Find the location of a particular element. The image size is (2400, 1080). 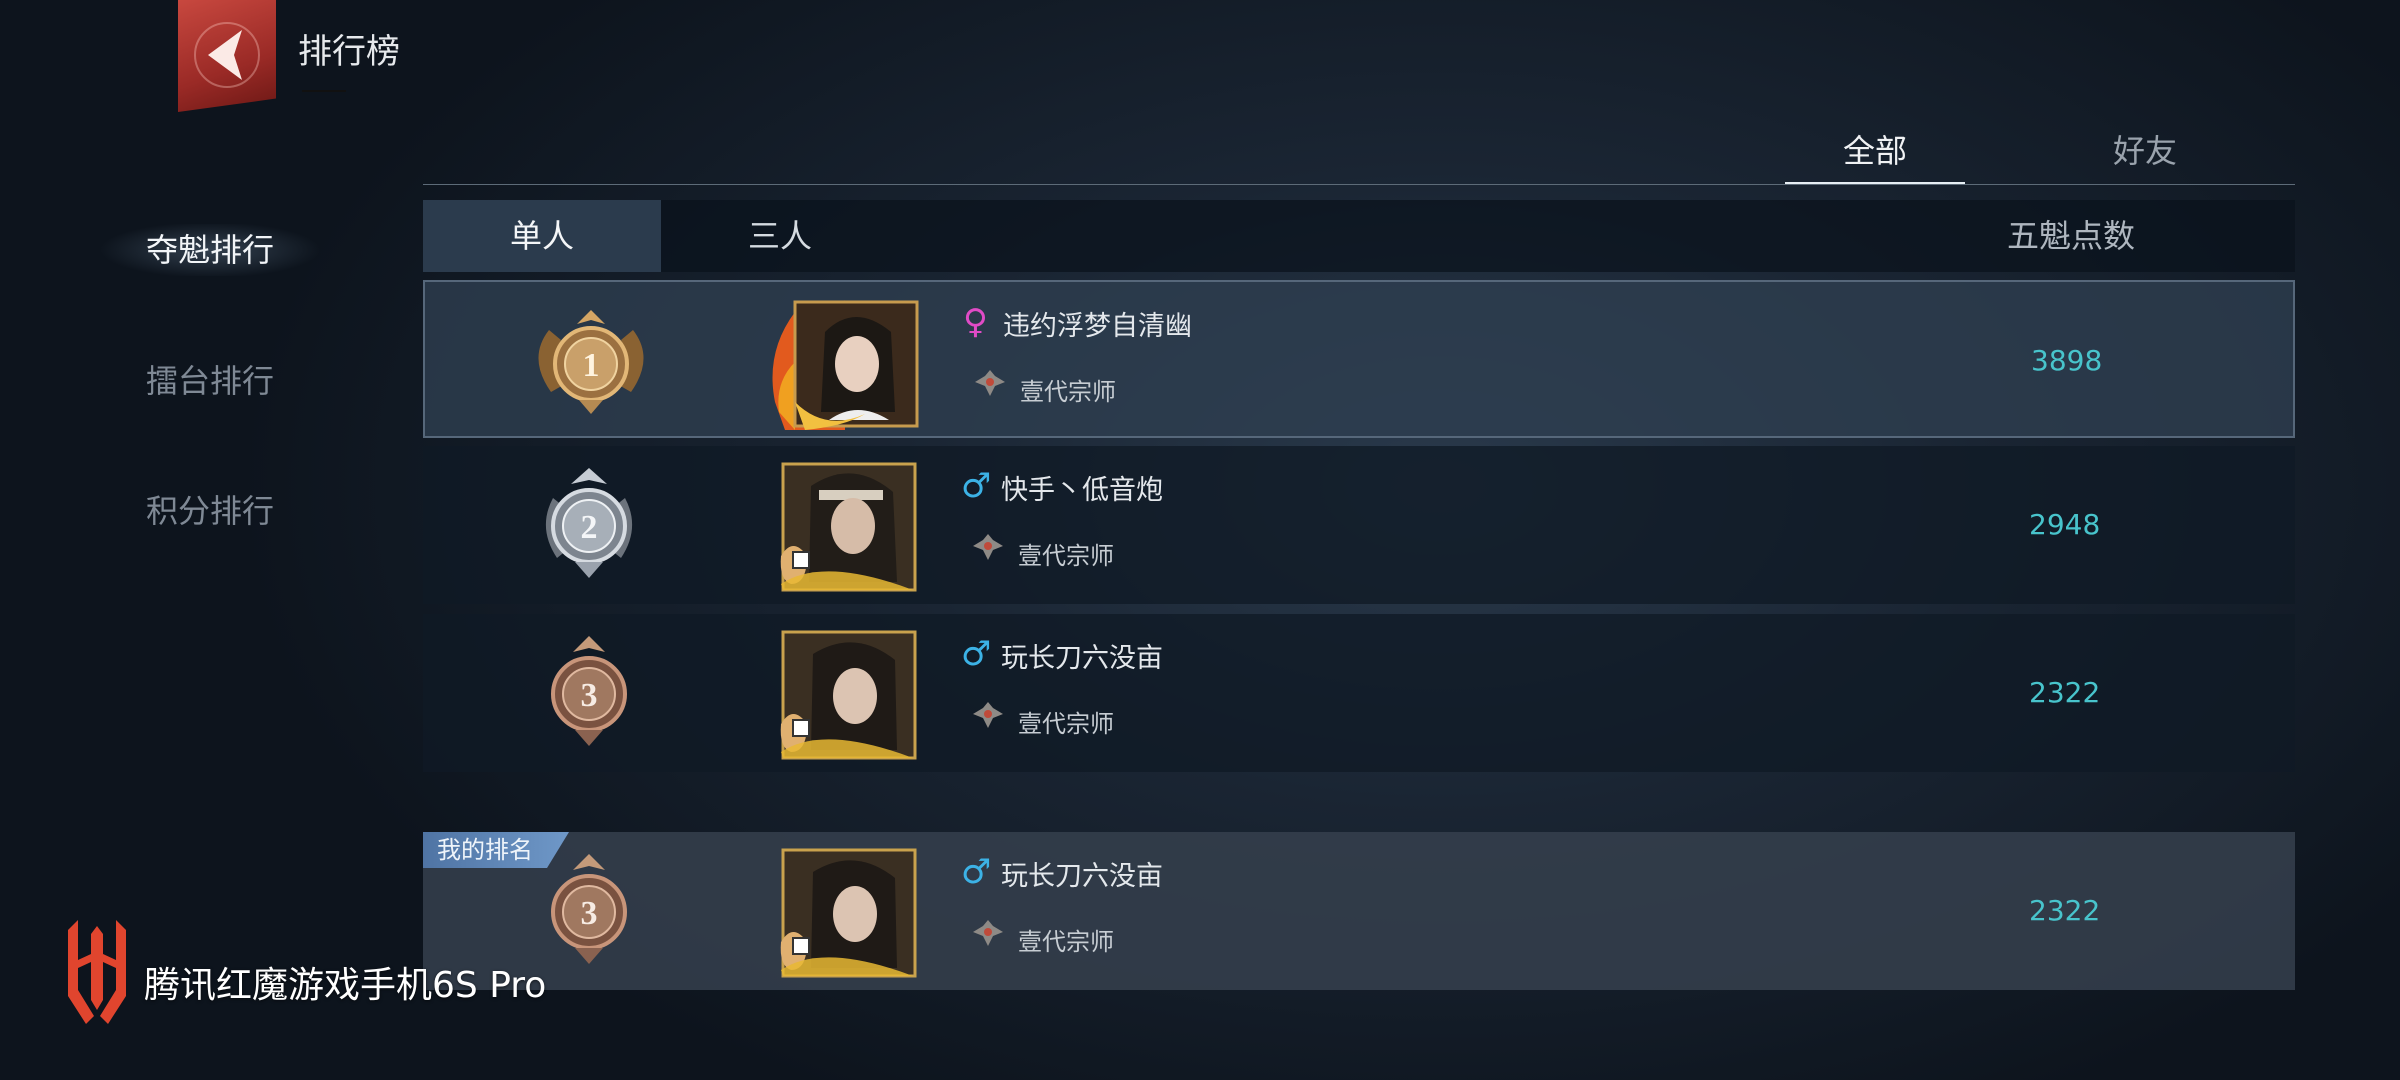

svg-text: 2 is located at coordinates (589, 527).